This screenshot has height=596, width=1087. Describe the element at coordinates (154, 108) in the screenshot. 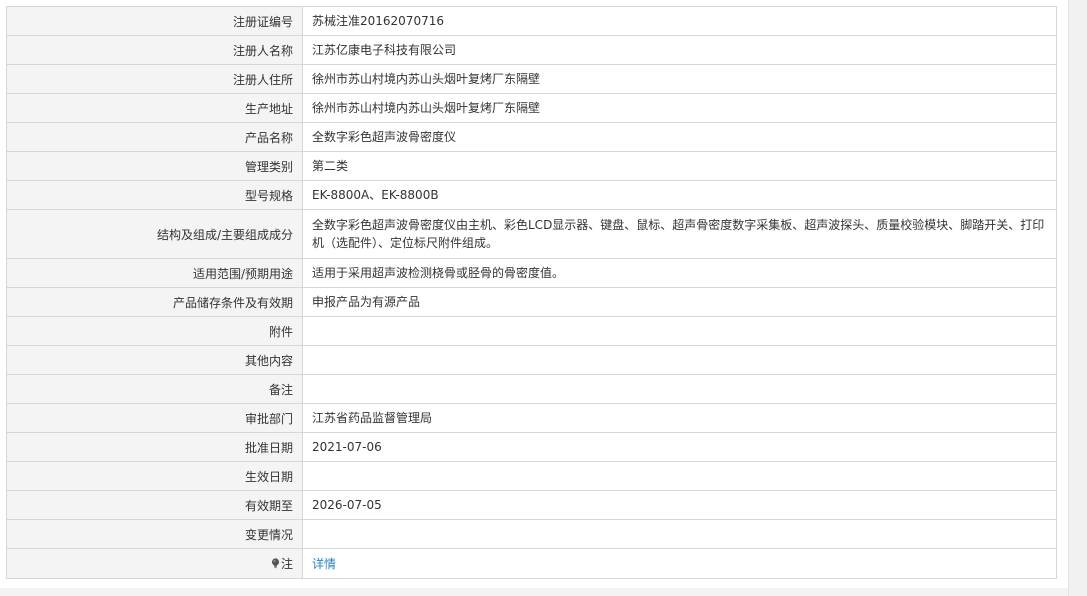

I see `field-label: 生产地址` at that location.